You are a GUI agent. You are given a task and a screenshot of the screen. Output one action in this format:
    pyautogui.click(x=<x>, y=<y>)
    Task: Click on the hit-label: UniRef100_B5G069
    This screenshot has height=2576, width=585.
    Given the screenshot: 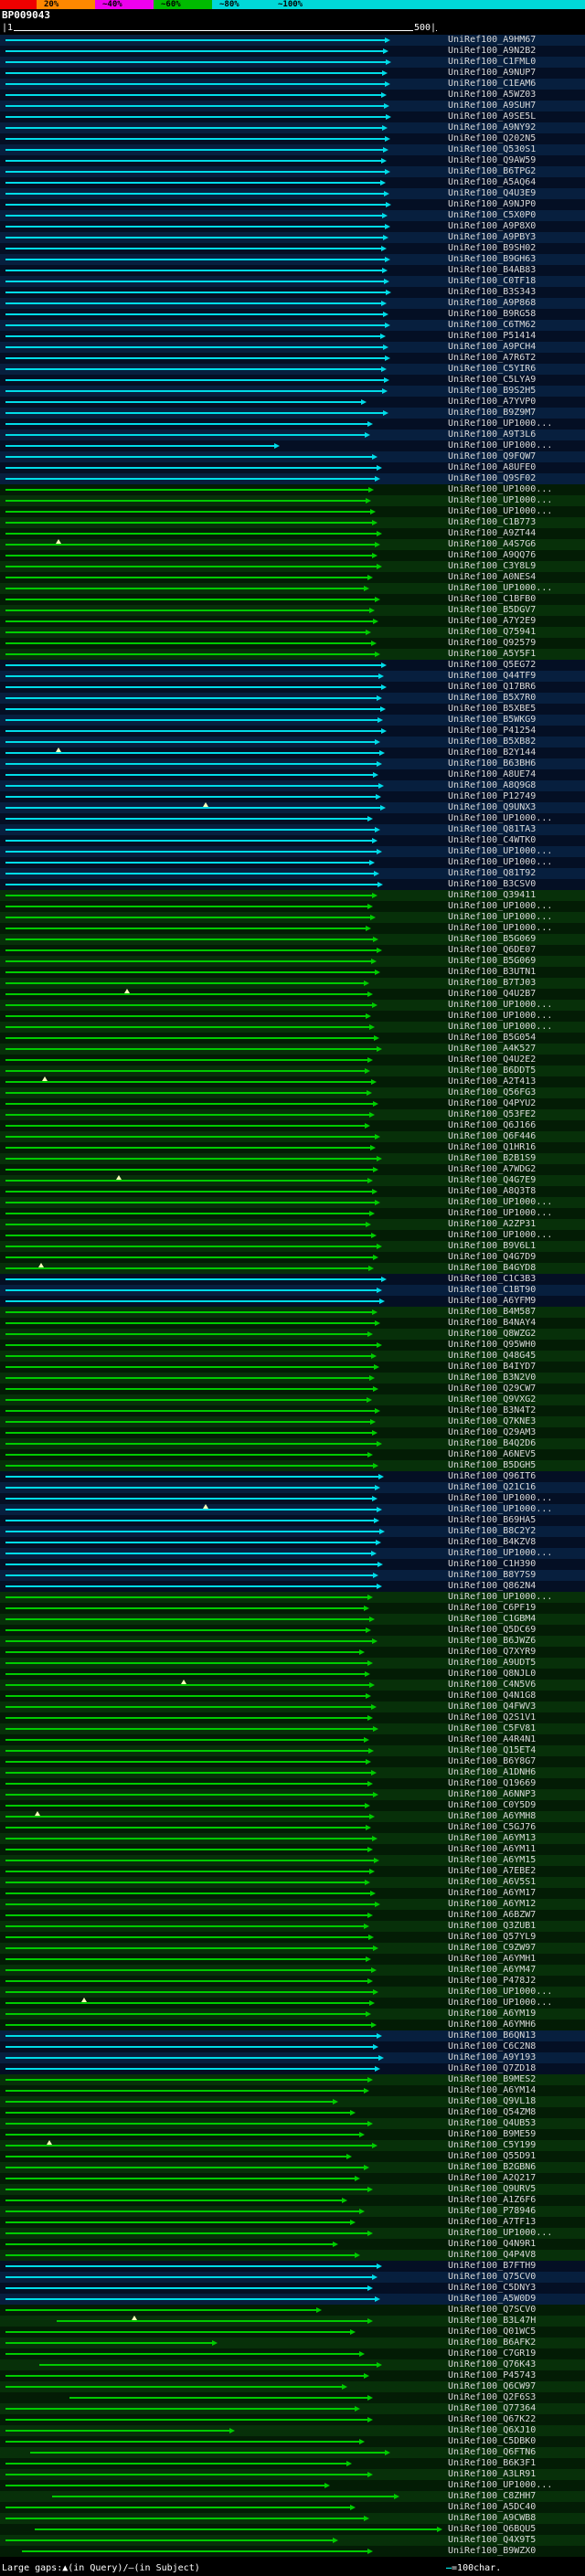 What is the action you would take?
    pyautogui.click(x=492, y=939)
    